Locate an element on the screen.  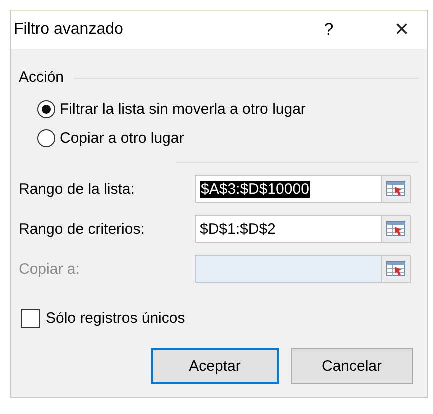
help-button: ? is located at coordinates (329, 30).